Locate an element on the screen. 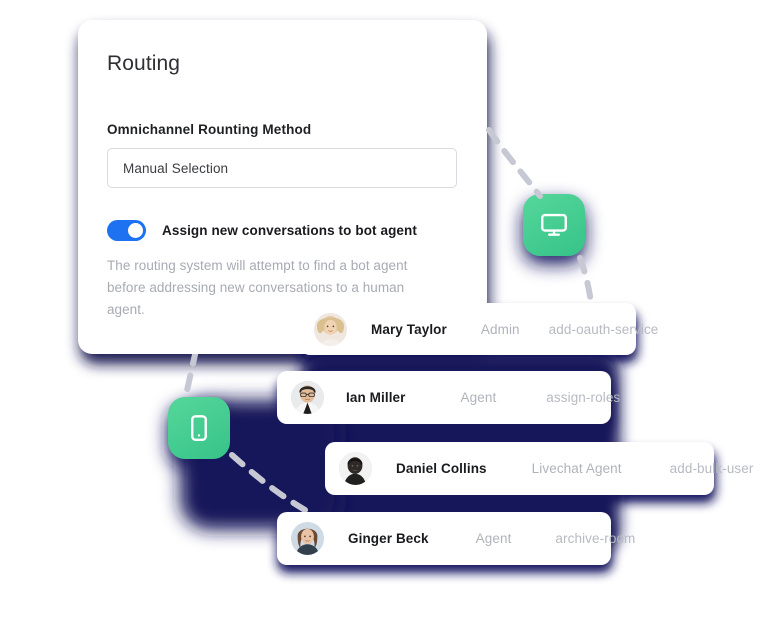 This screenshot has width=765, height=625. user-name: Daniel Collins is located at coordinates (441, 468).